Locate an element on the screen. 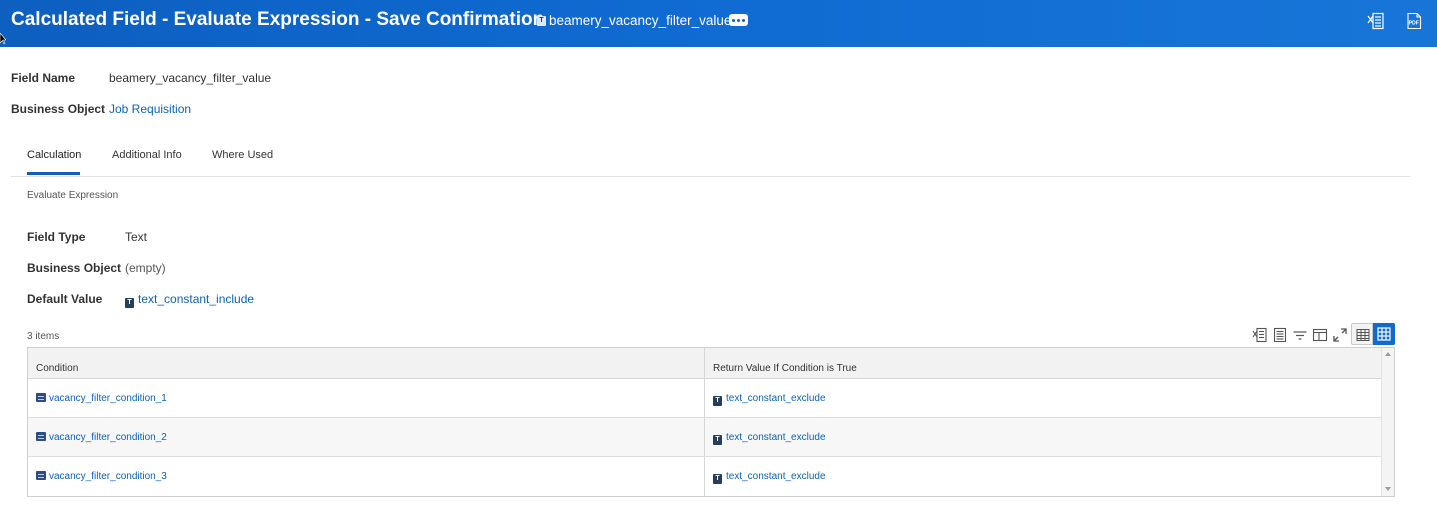 The width and height of the screenshot is (1437, 530). print-icon is located at coordinates (1280, 335).